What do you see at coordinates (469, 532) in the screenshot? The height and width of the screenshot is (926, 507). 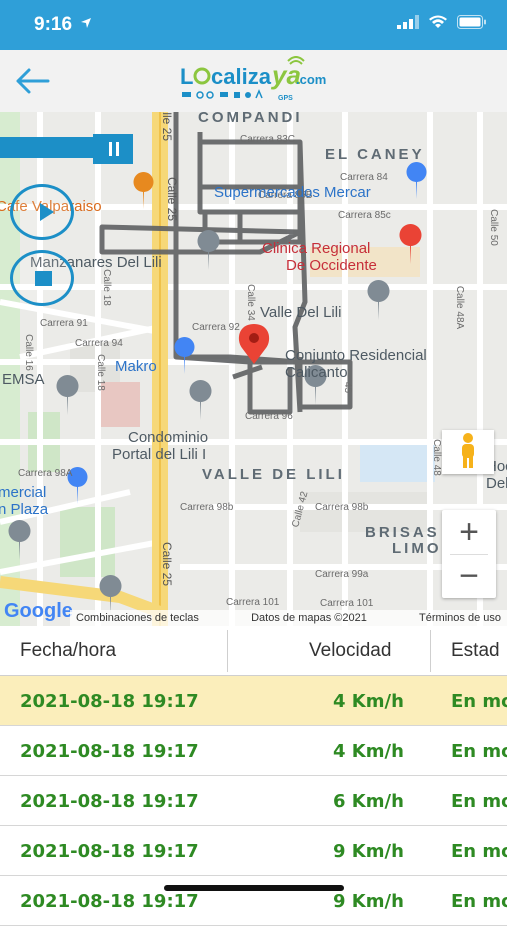 I see `zoom-in-button: +` at bounding box center [469, 532].